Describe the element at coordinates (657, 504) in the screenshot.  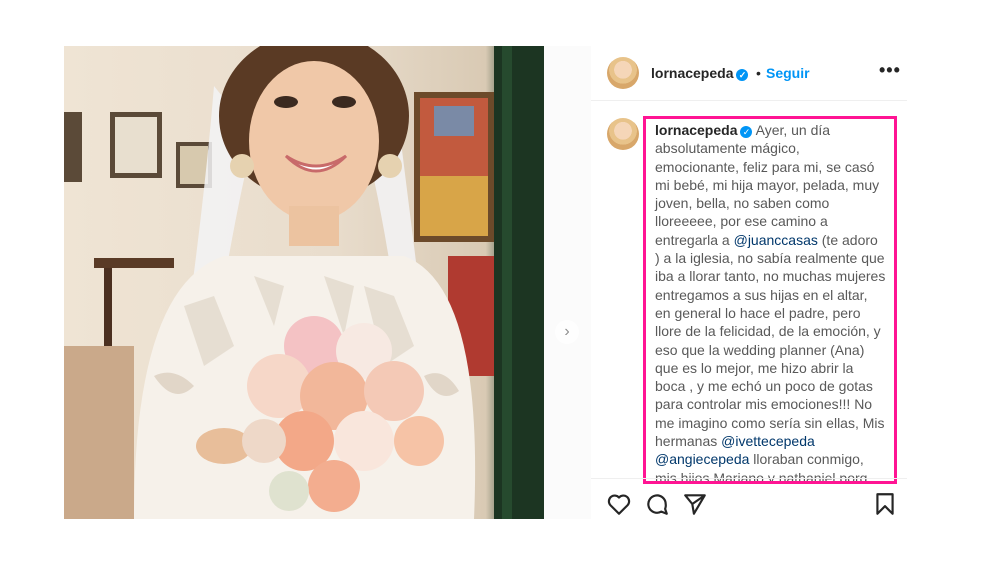
I see `comment-icon` at that location.